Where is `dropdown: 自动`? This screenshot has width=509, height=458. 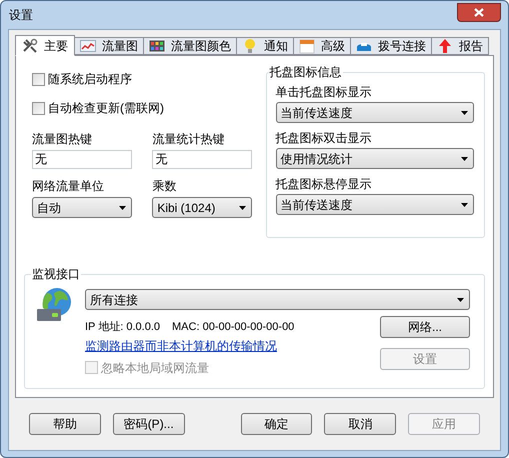
dropdown: 自动 is located at coordinates (82, 207).